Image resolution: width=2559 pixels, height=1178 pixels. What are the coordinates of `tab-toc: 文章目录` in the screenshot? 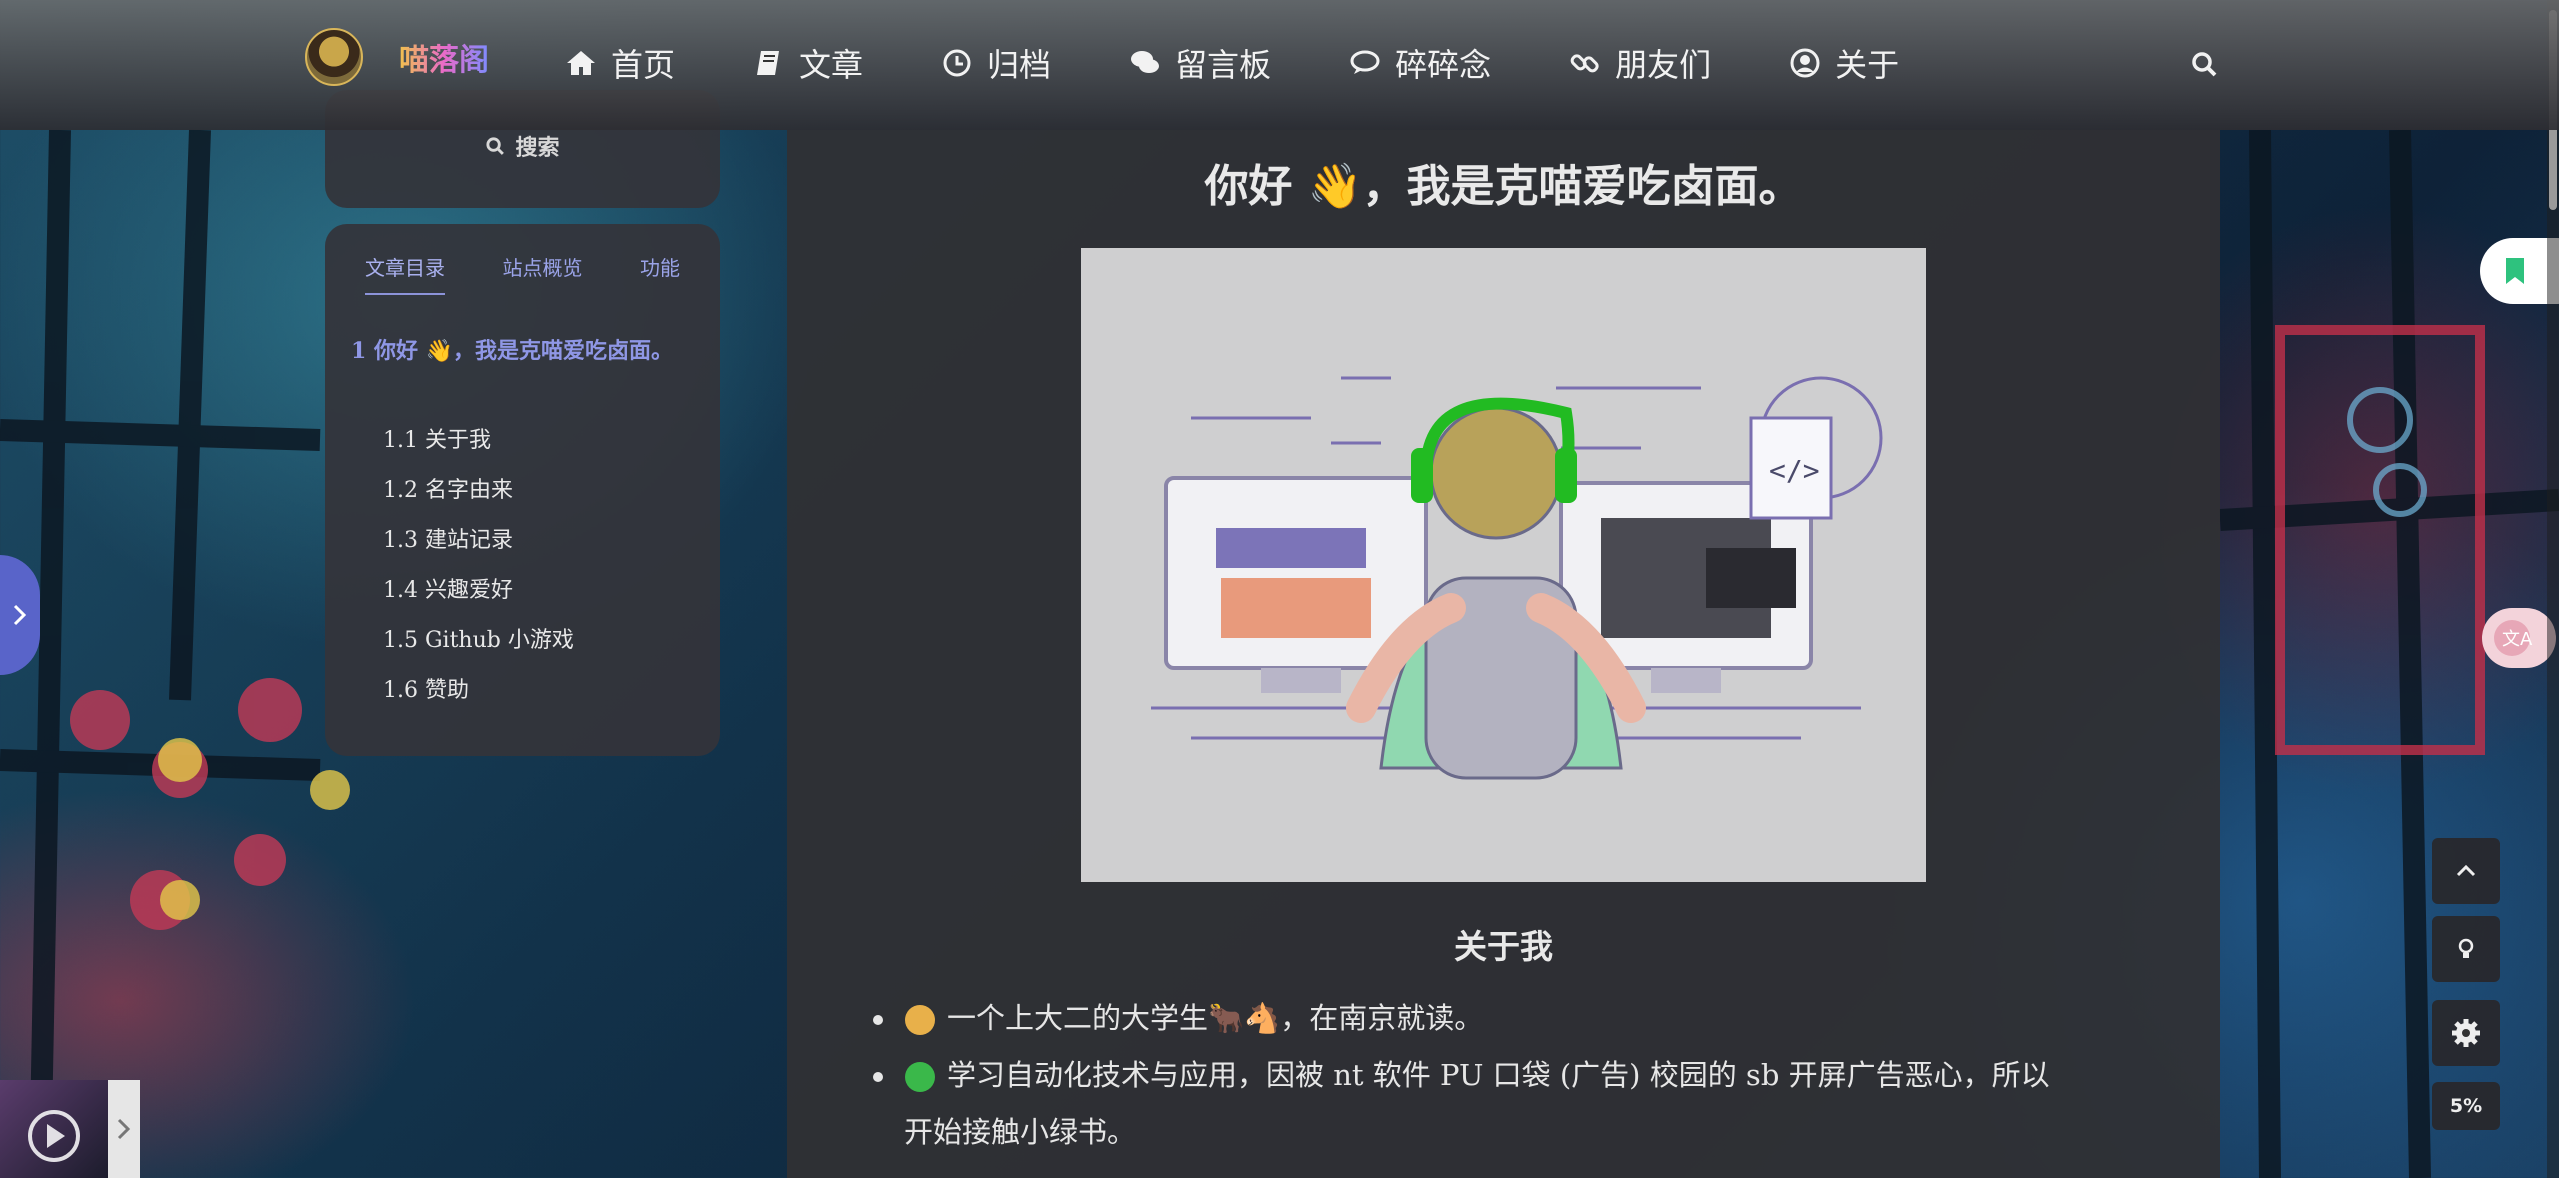 It's located at (405, 273).